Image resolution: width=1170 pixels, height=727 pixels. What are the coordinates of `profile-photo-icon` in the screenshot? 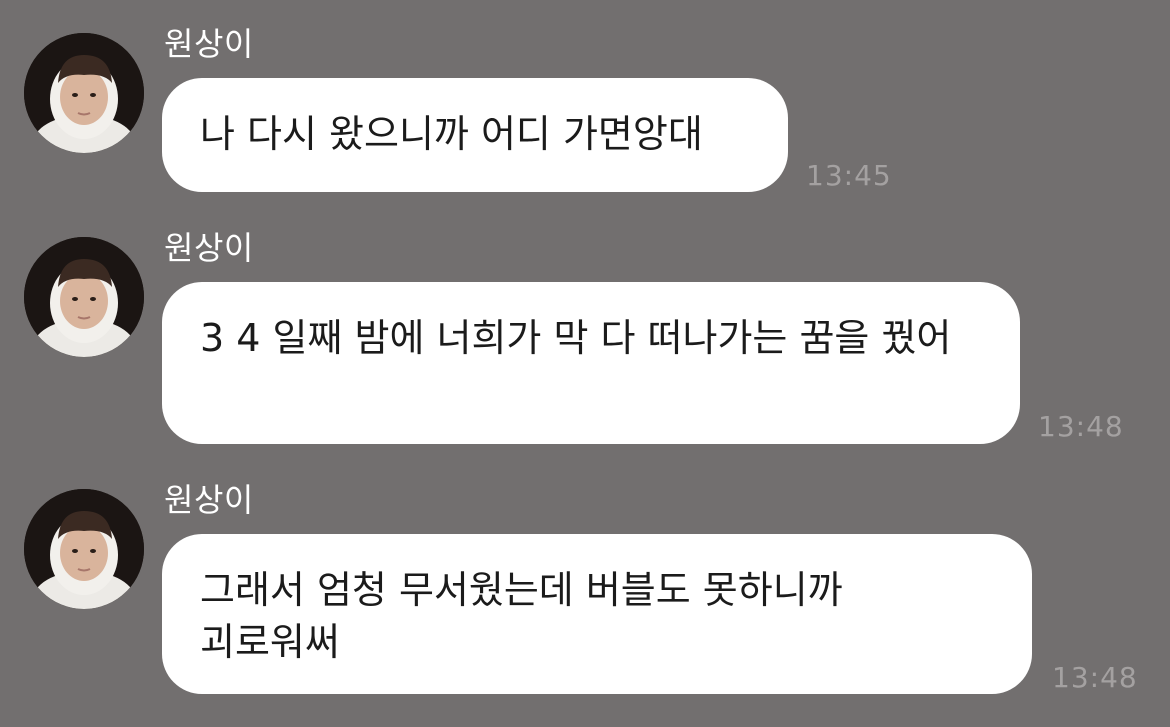 It's located at (84, 549).